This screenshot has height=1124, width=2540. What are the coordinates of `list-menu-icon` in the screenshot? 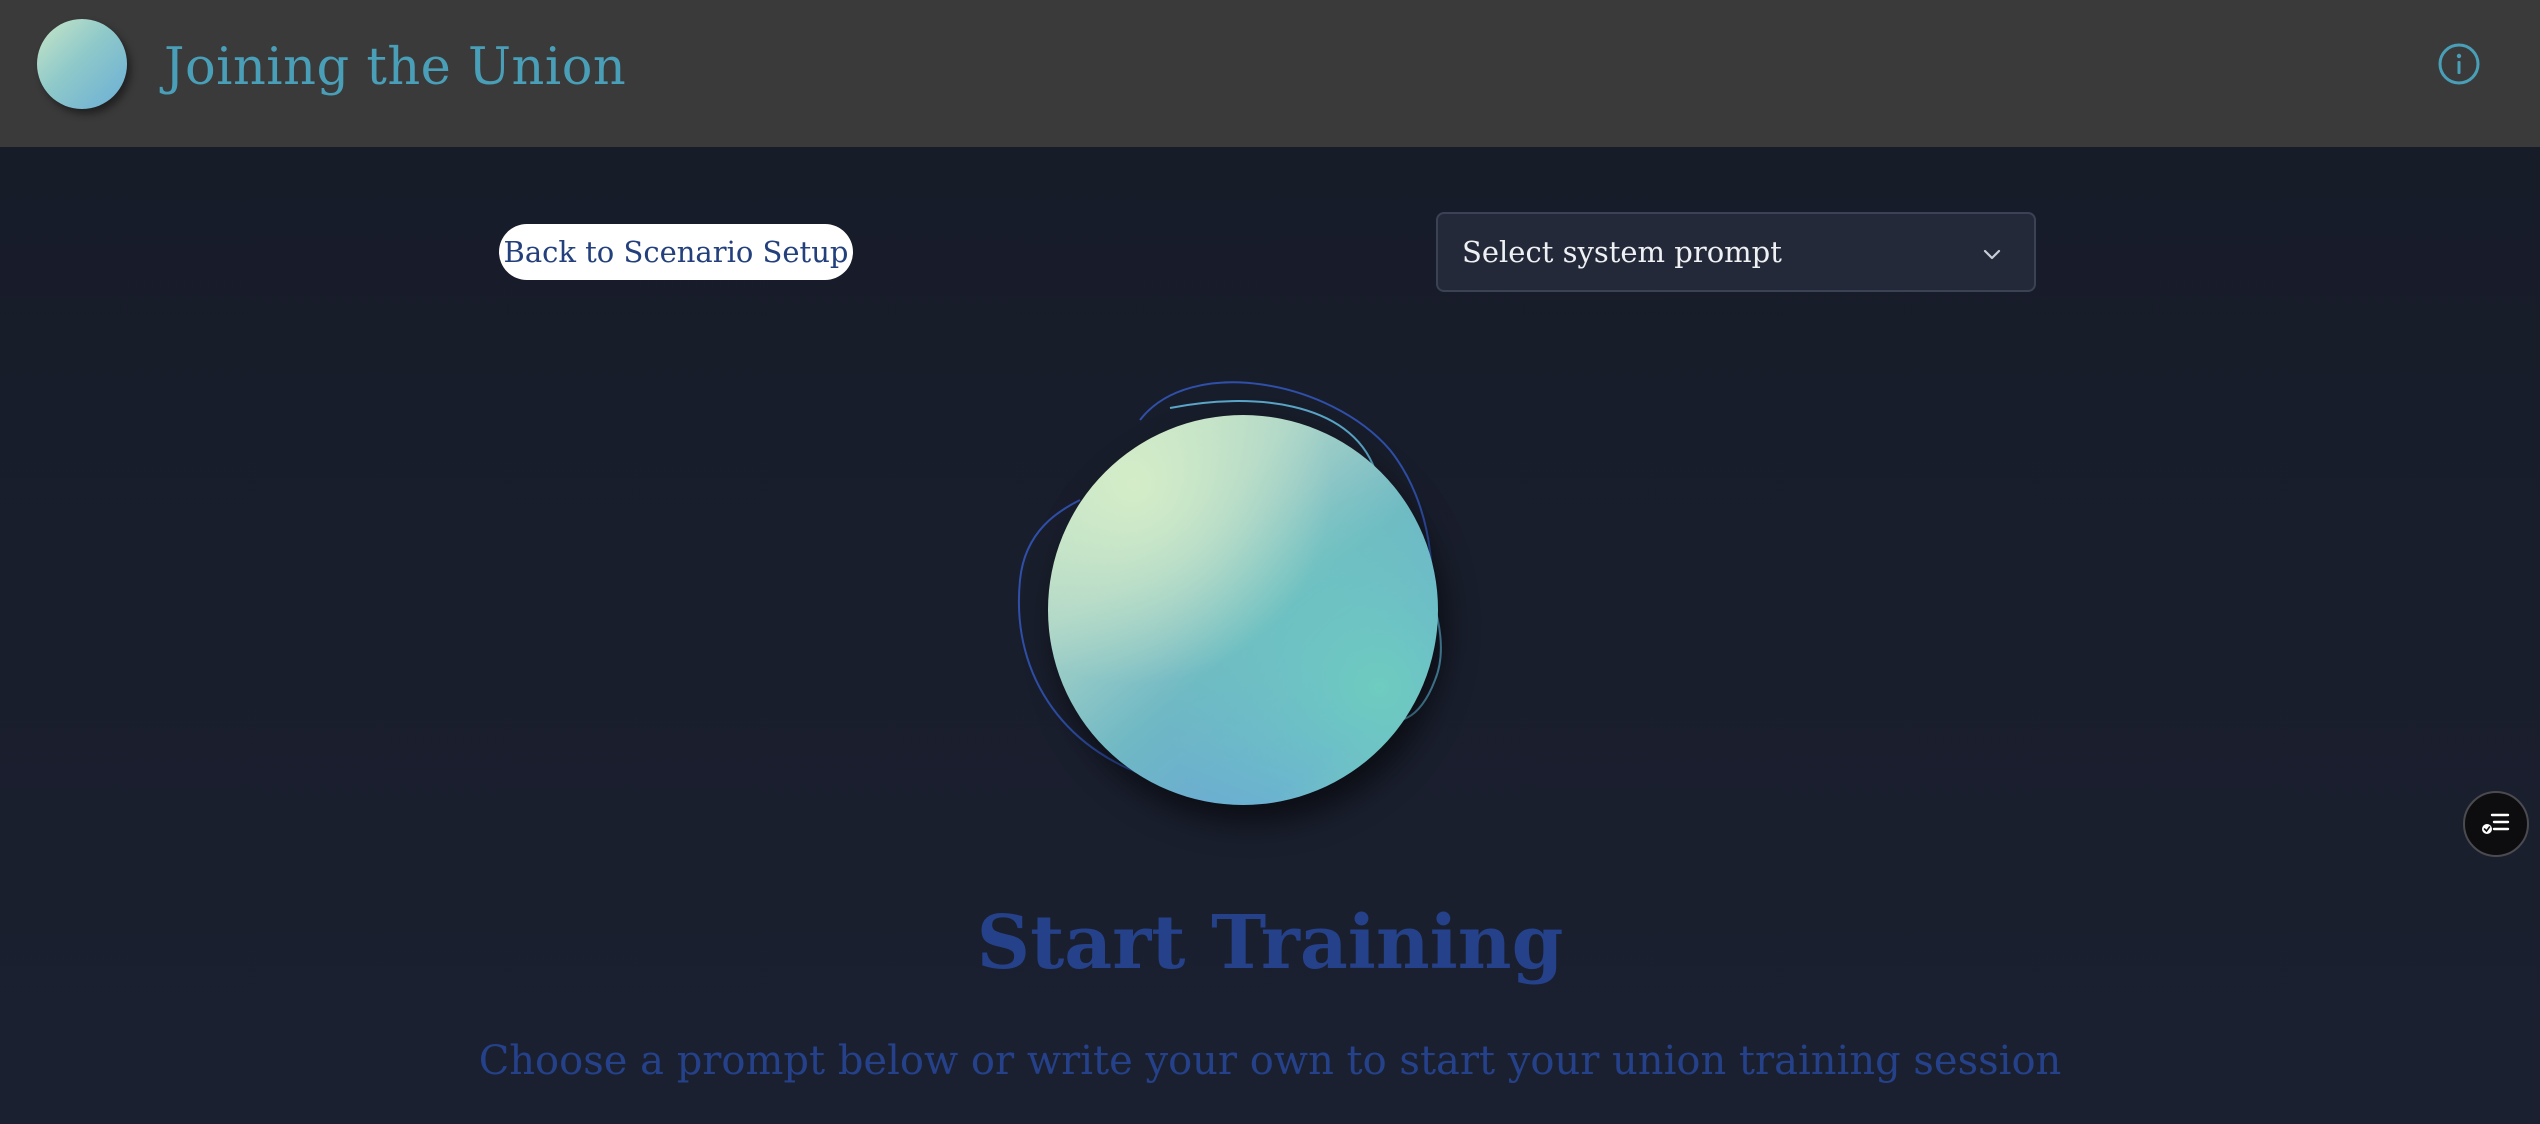 It's located at (2496, 823).